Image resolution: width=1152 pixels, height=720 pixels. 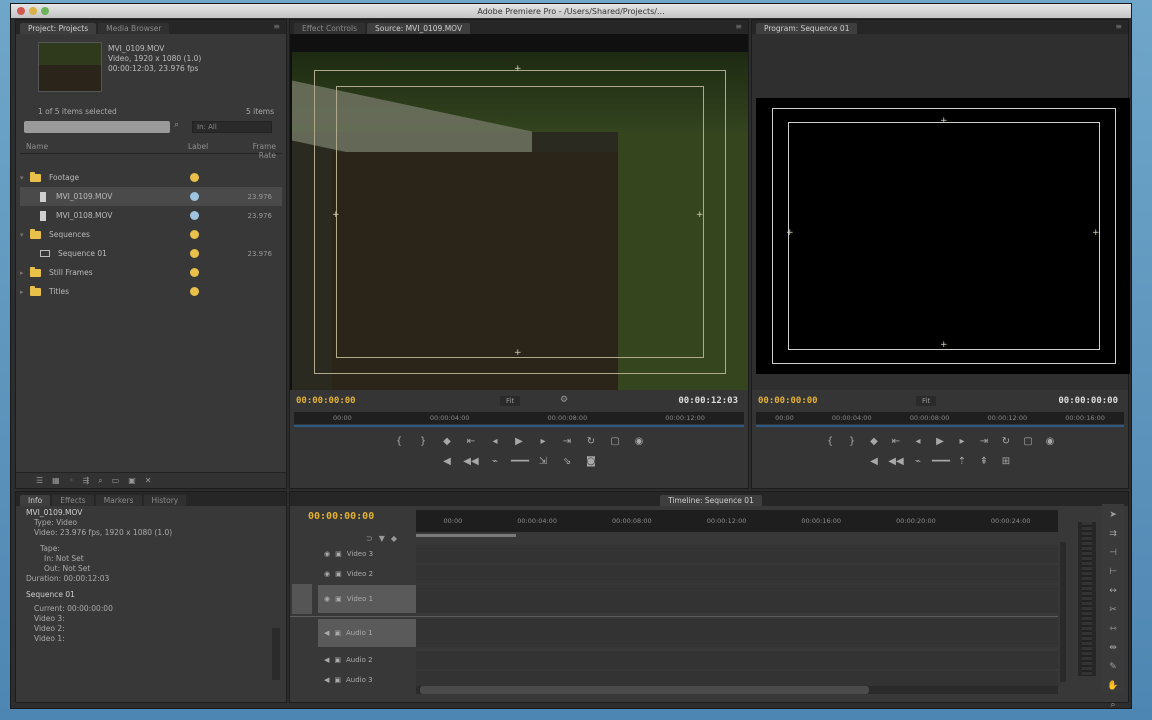 What do you see at coordinates (1063, 612) in the screenshot?
I see `timeline-vertical-scrollbar` at bounding box center [1063, 612].